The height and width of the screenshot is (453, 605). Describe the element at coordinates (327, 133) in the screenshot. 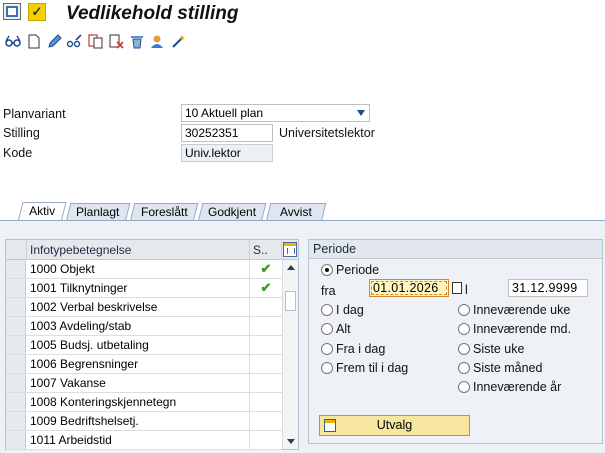

I see `stilling-text: Universitetslektor` at that location.